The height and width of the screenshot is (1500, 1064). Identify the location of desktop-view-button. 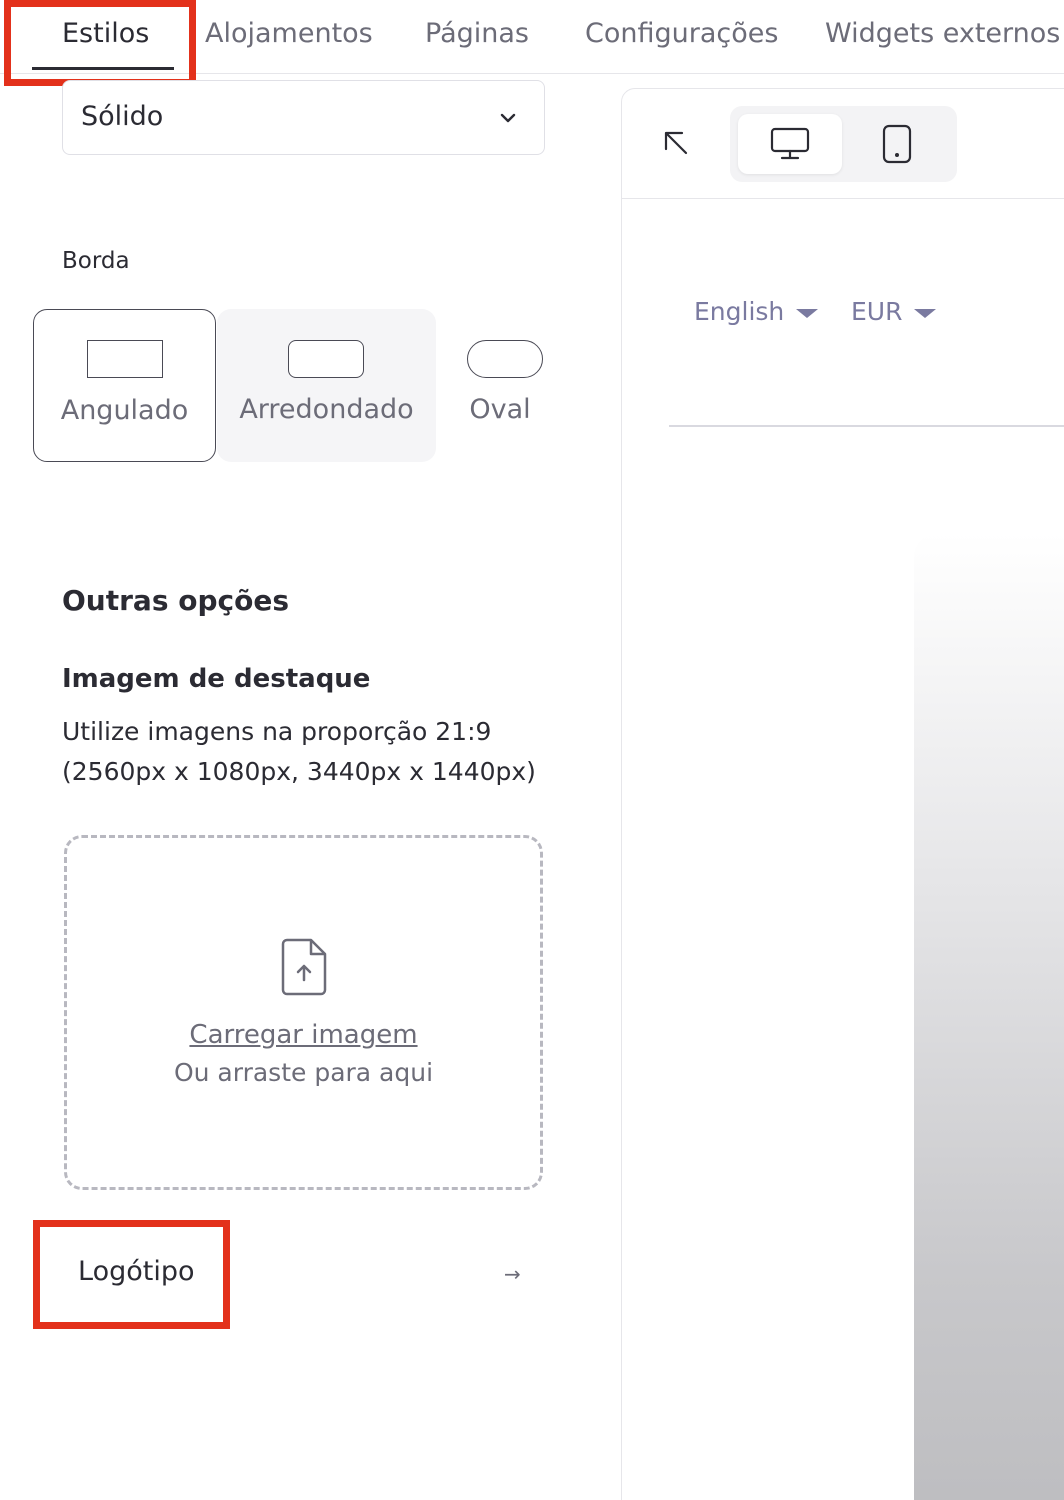
(790, 144).